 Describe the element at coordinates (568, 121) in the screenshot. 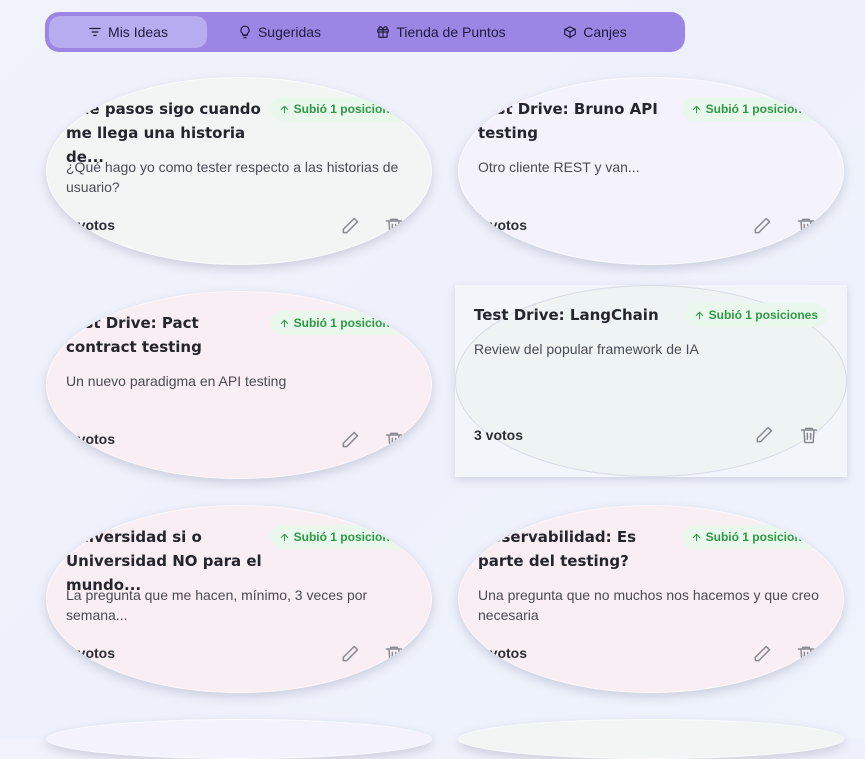

I see `idea-title: Test Drive: Bruno API testing` at that location.